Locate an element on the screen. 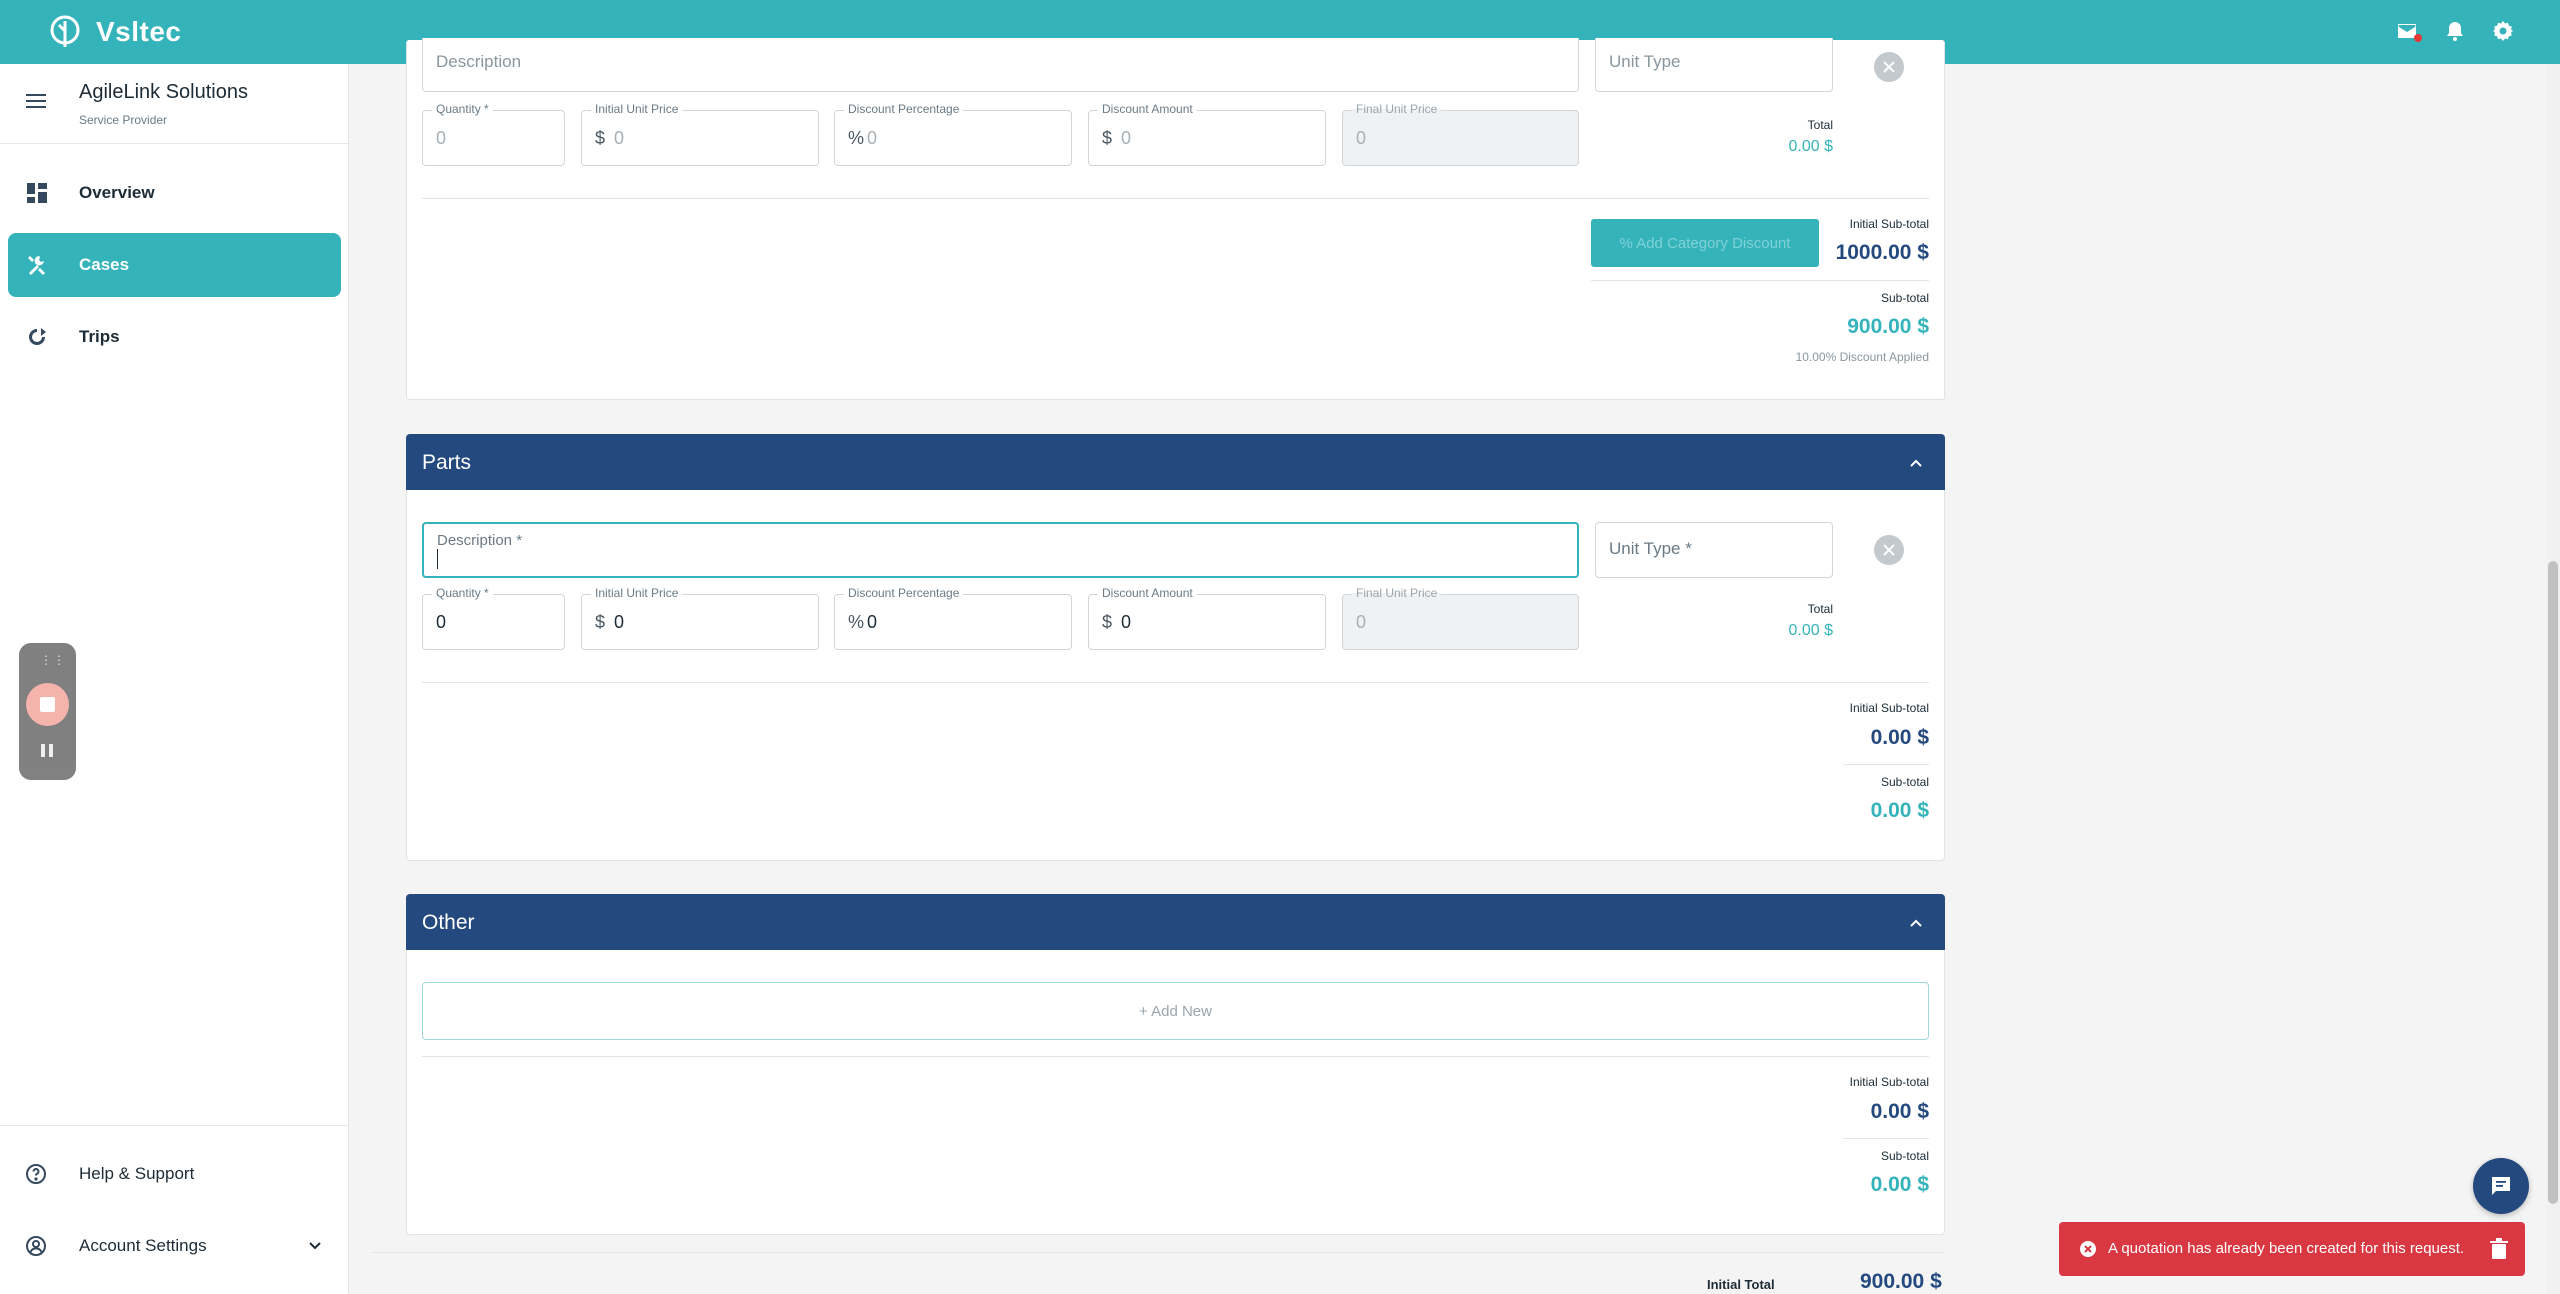 The image size is (2560, 1294). field-label: Quantity * is located at coordinates (462, 593).